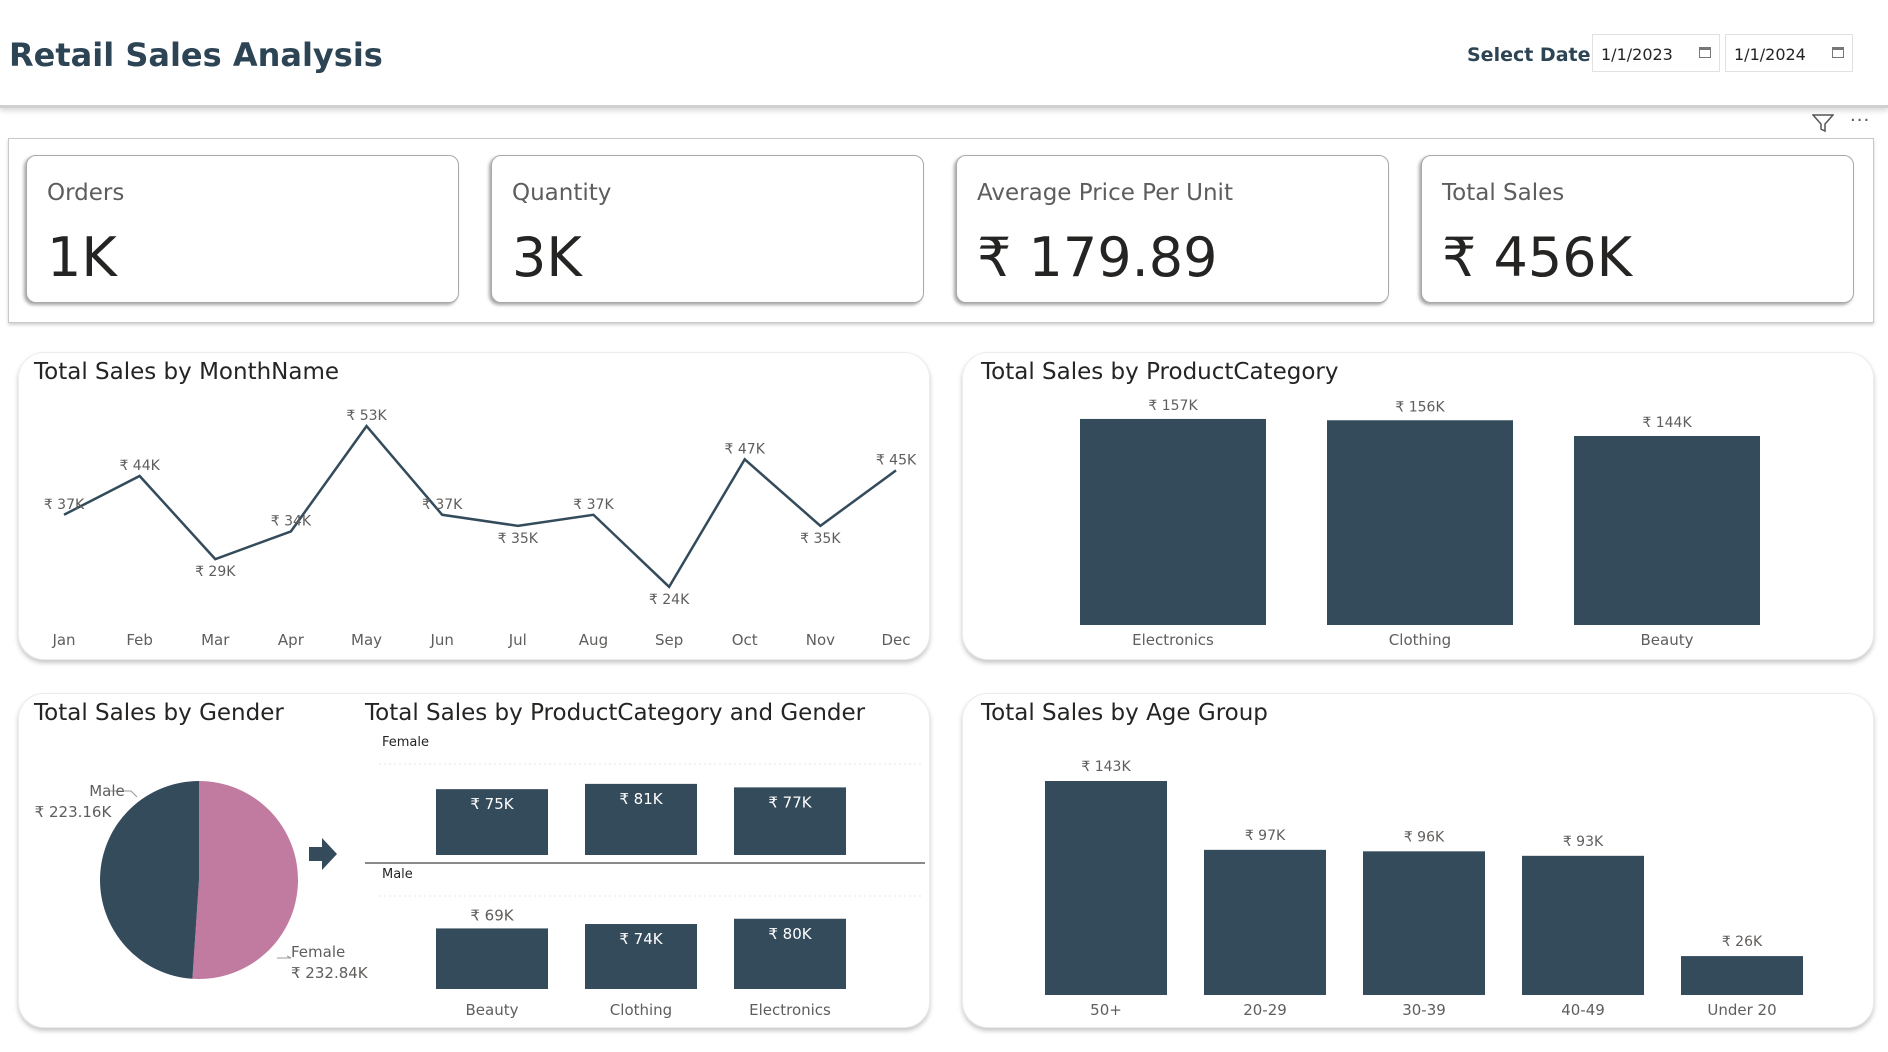 Image resolution: width=1888 pixels, height=1052 pixels. What do you see at coordinates (1106, 1010) in the screenshot?
I see `x-tick-label: 50+` at bounding box center [1106, 1010].